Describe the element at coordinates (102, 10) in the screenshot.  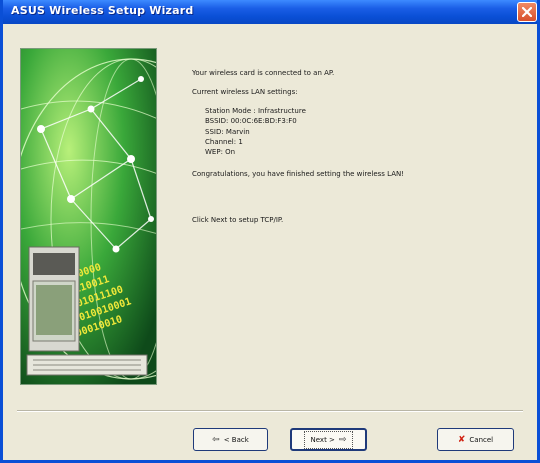
I see `window-title: ASUS Wireless Setup Wizard` at that location.